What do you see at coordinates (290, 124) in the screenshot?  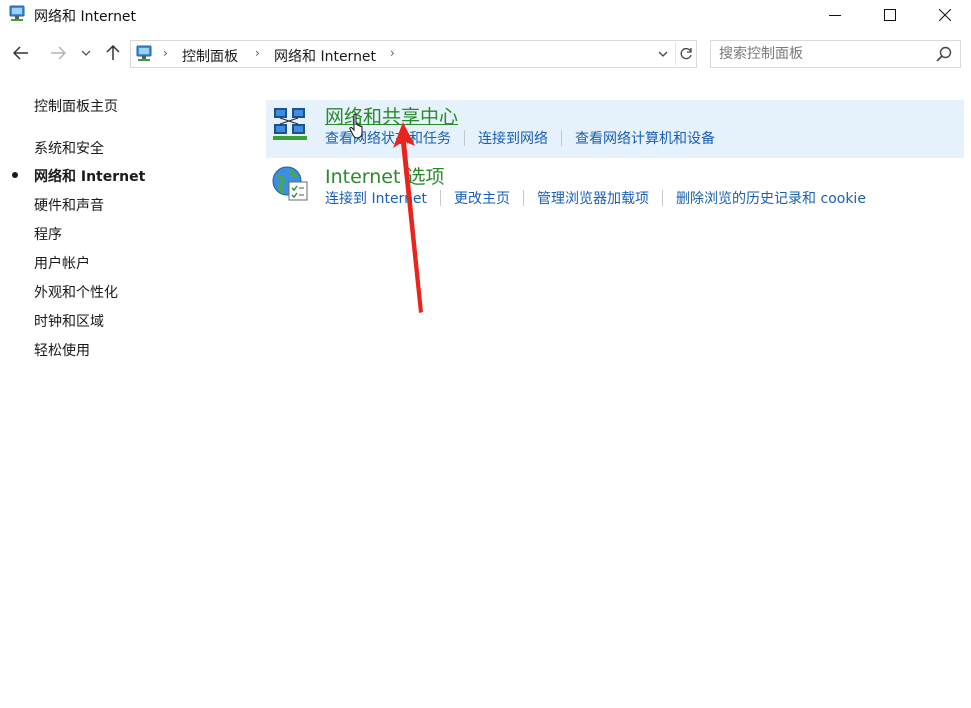 I see `network-sharing-icon` at bounding box center [290, 124].